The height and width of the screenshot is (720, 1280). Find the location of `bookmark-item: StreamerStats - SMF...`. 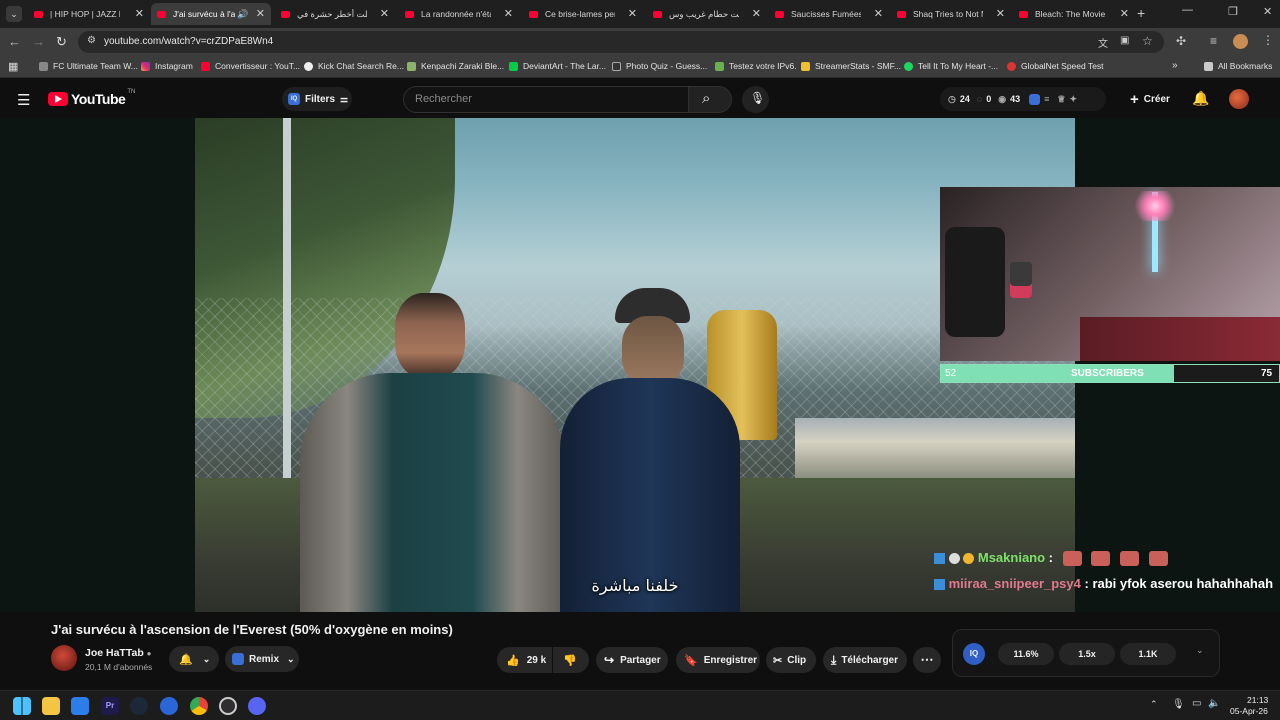

bookmark-item: StreamerStats - SMF... is located at coordinates (851, 66).